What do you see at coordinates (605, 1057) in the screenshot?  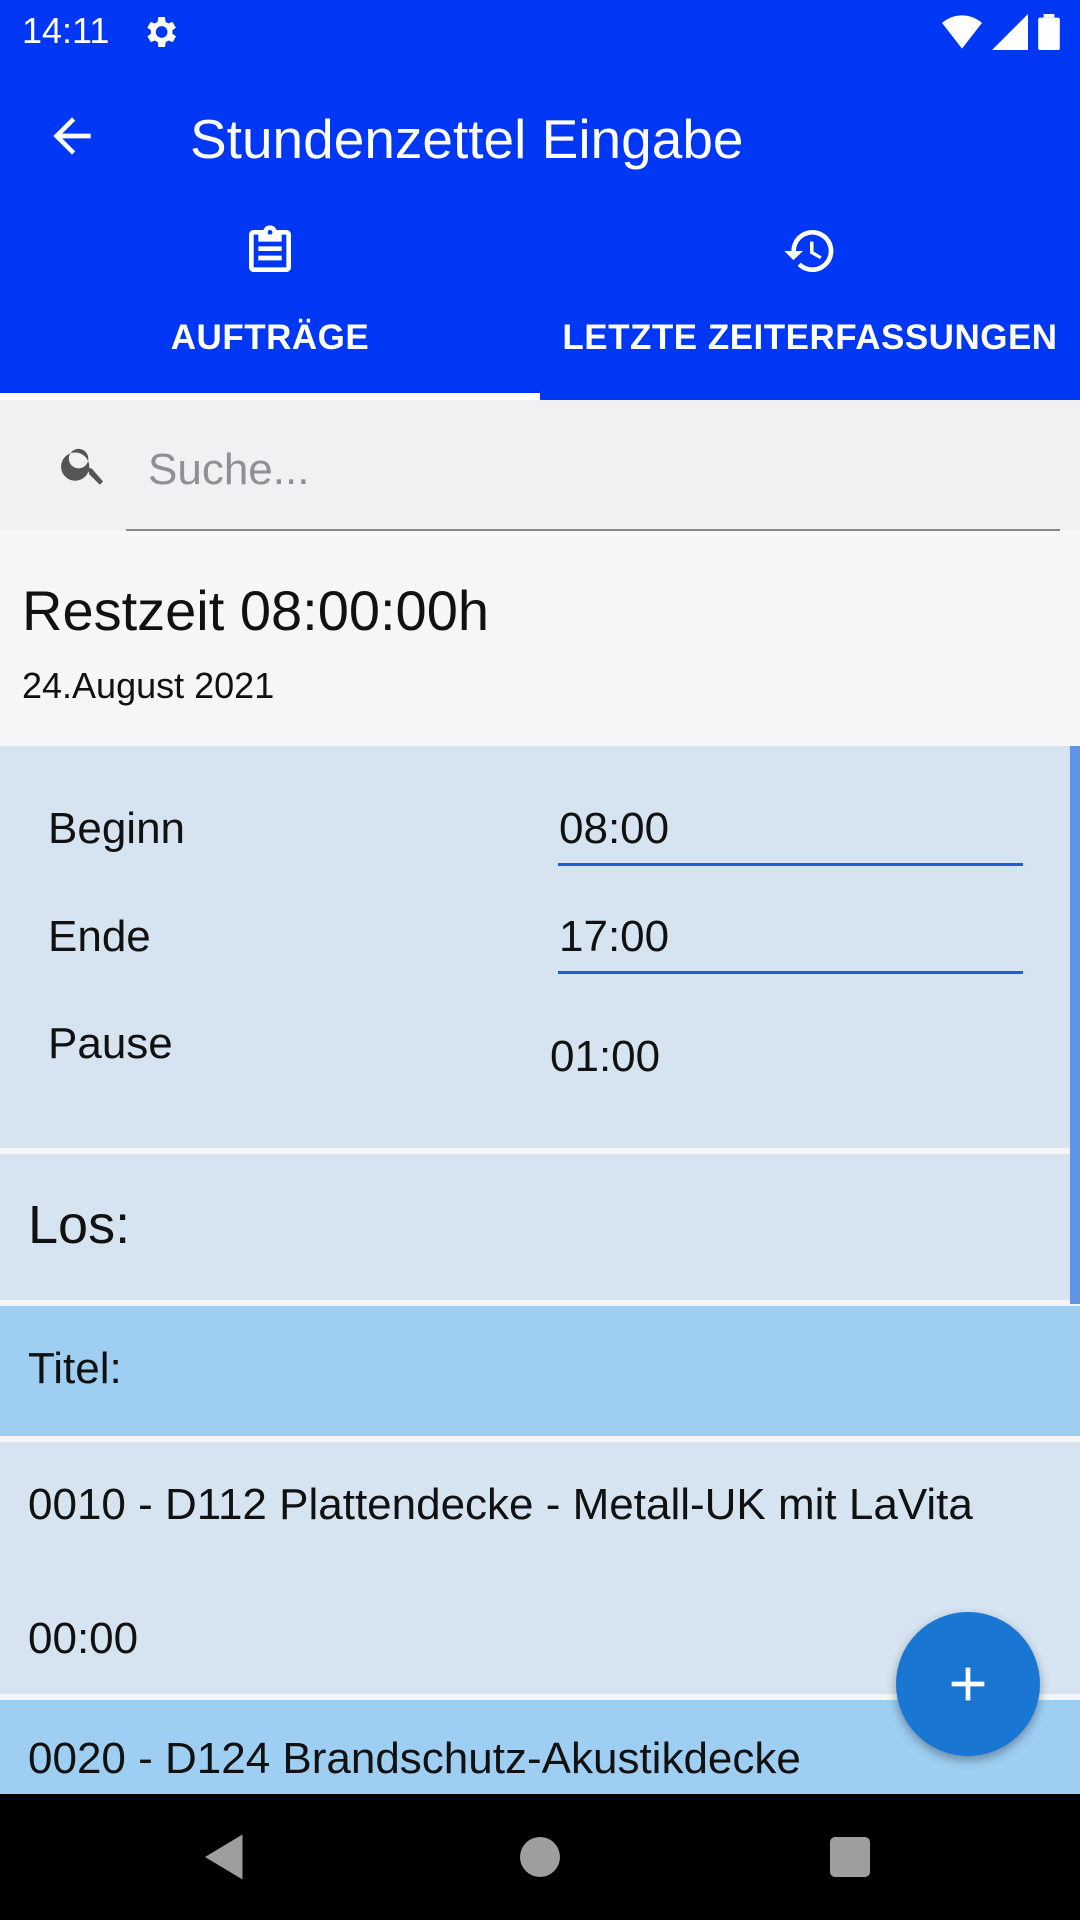 I see `pause-value: 01:00` at bounding box center [605, 1057].